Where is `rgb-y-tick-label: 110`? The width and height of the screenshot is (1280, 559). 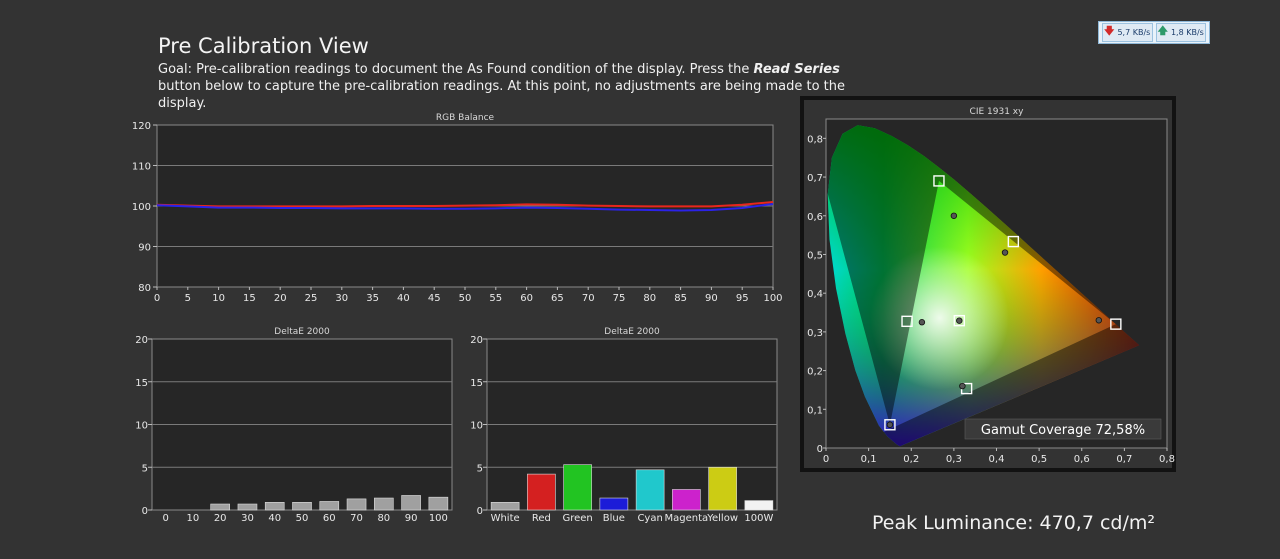
rgb-y-tick-label: 110 is located at coordinates (141, 167).